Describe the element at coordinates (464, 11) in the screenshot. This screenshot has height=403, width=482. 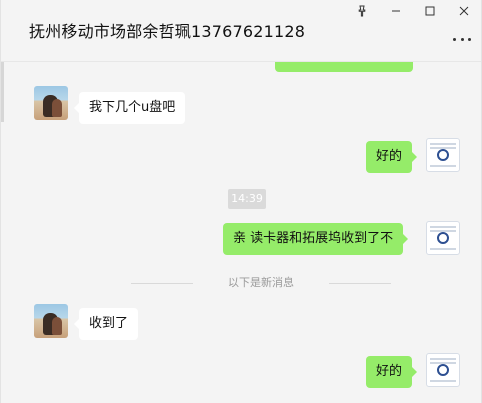
I see `close-icon` at that location.